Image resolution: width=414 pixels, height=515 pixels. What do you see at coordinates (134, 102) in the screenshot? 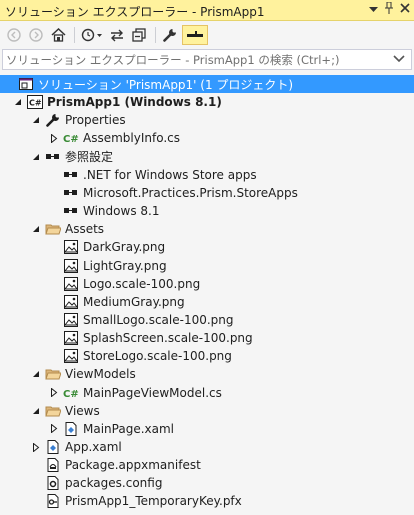
I see `tree-item-label: PrismApp1 (Windows 8.1)` at bounding box center [134, 102].